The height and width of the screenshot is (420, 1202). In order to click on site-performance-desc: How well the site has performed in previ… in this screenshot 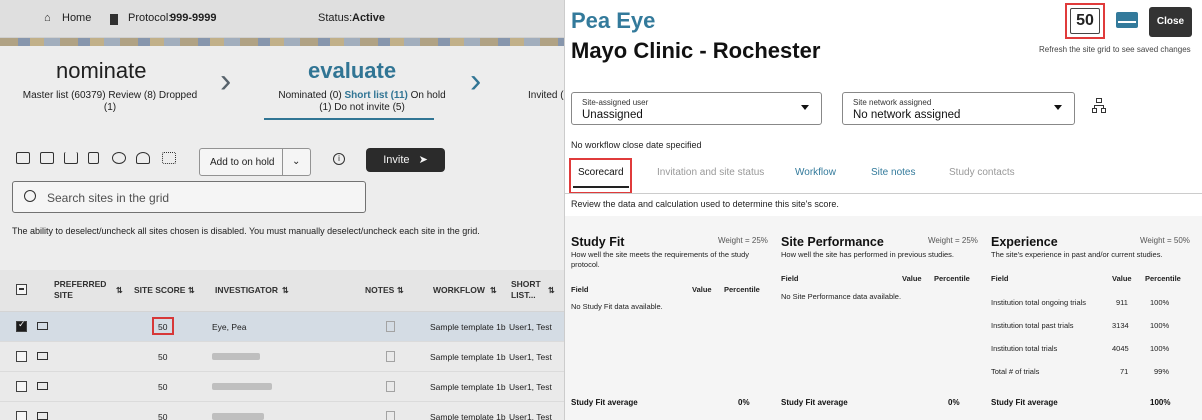, I will do `click(867, 254)`.